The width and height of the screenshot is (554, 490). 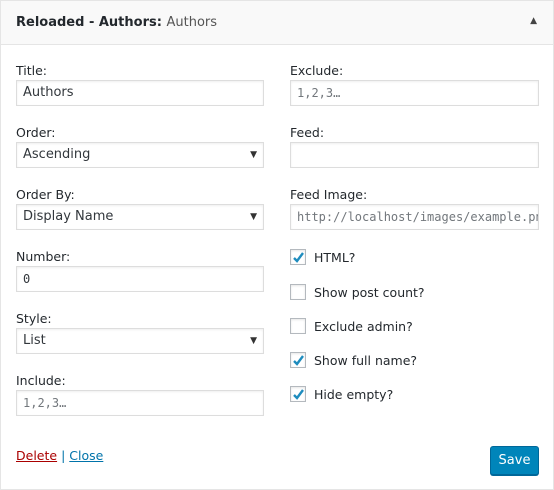 What do you see at coordinates (140, 93) in the screenshot?
I see `title-input: Authors` at bounding box center [140, 93].